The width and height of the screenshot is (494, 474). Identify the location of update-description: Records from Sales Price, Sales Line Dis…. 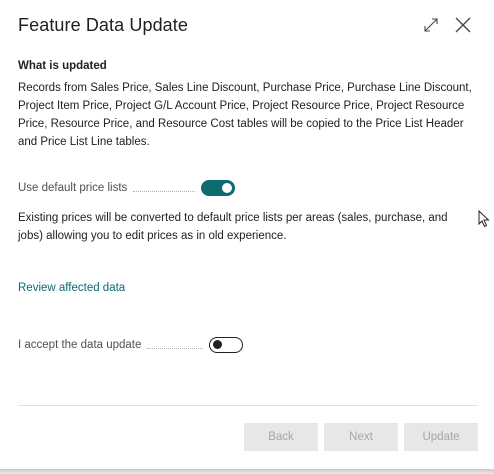
(245, 115).